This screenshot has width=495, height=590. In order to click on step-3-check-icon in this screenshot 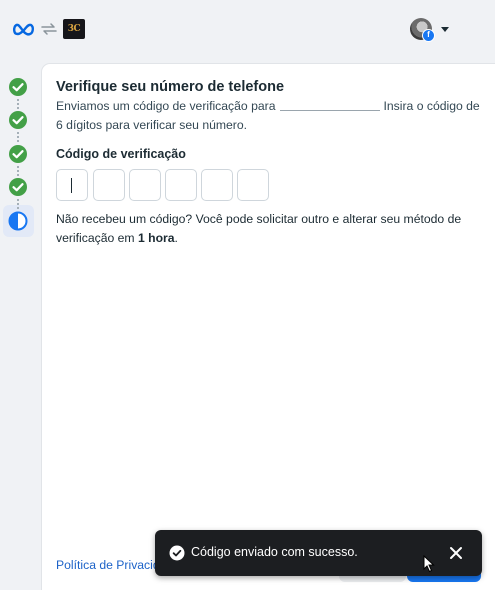, I will do `click(18, 154)`.